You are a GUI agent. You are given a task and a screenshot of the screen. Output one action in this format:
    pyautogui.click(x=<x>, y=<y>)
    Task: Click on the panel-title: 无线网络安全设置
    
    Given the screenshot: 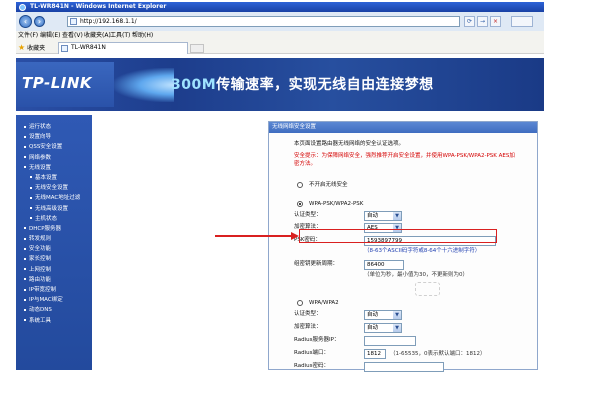 What is the action you would take?
    pyautogui.click(x=403, y=127)
    